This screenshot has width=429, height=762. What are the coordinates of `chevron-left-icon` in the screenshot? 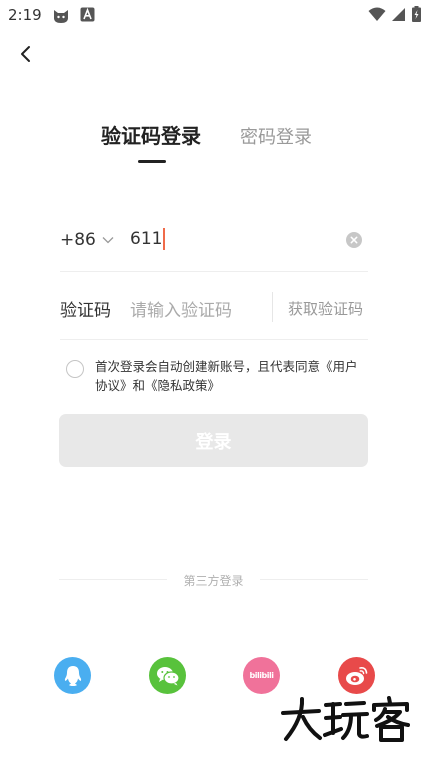 It's located at (25, 54).